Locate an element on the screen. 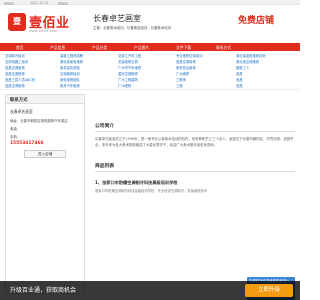 The image size is (320, 300). category-link: 家电维修团队 is located at coordinates (70, 79).